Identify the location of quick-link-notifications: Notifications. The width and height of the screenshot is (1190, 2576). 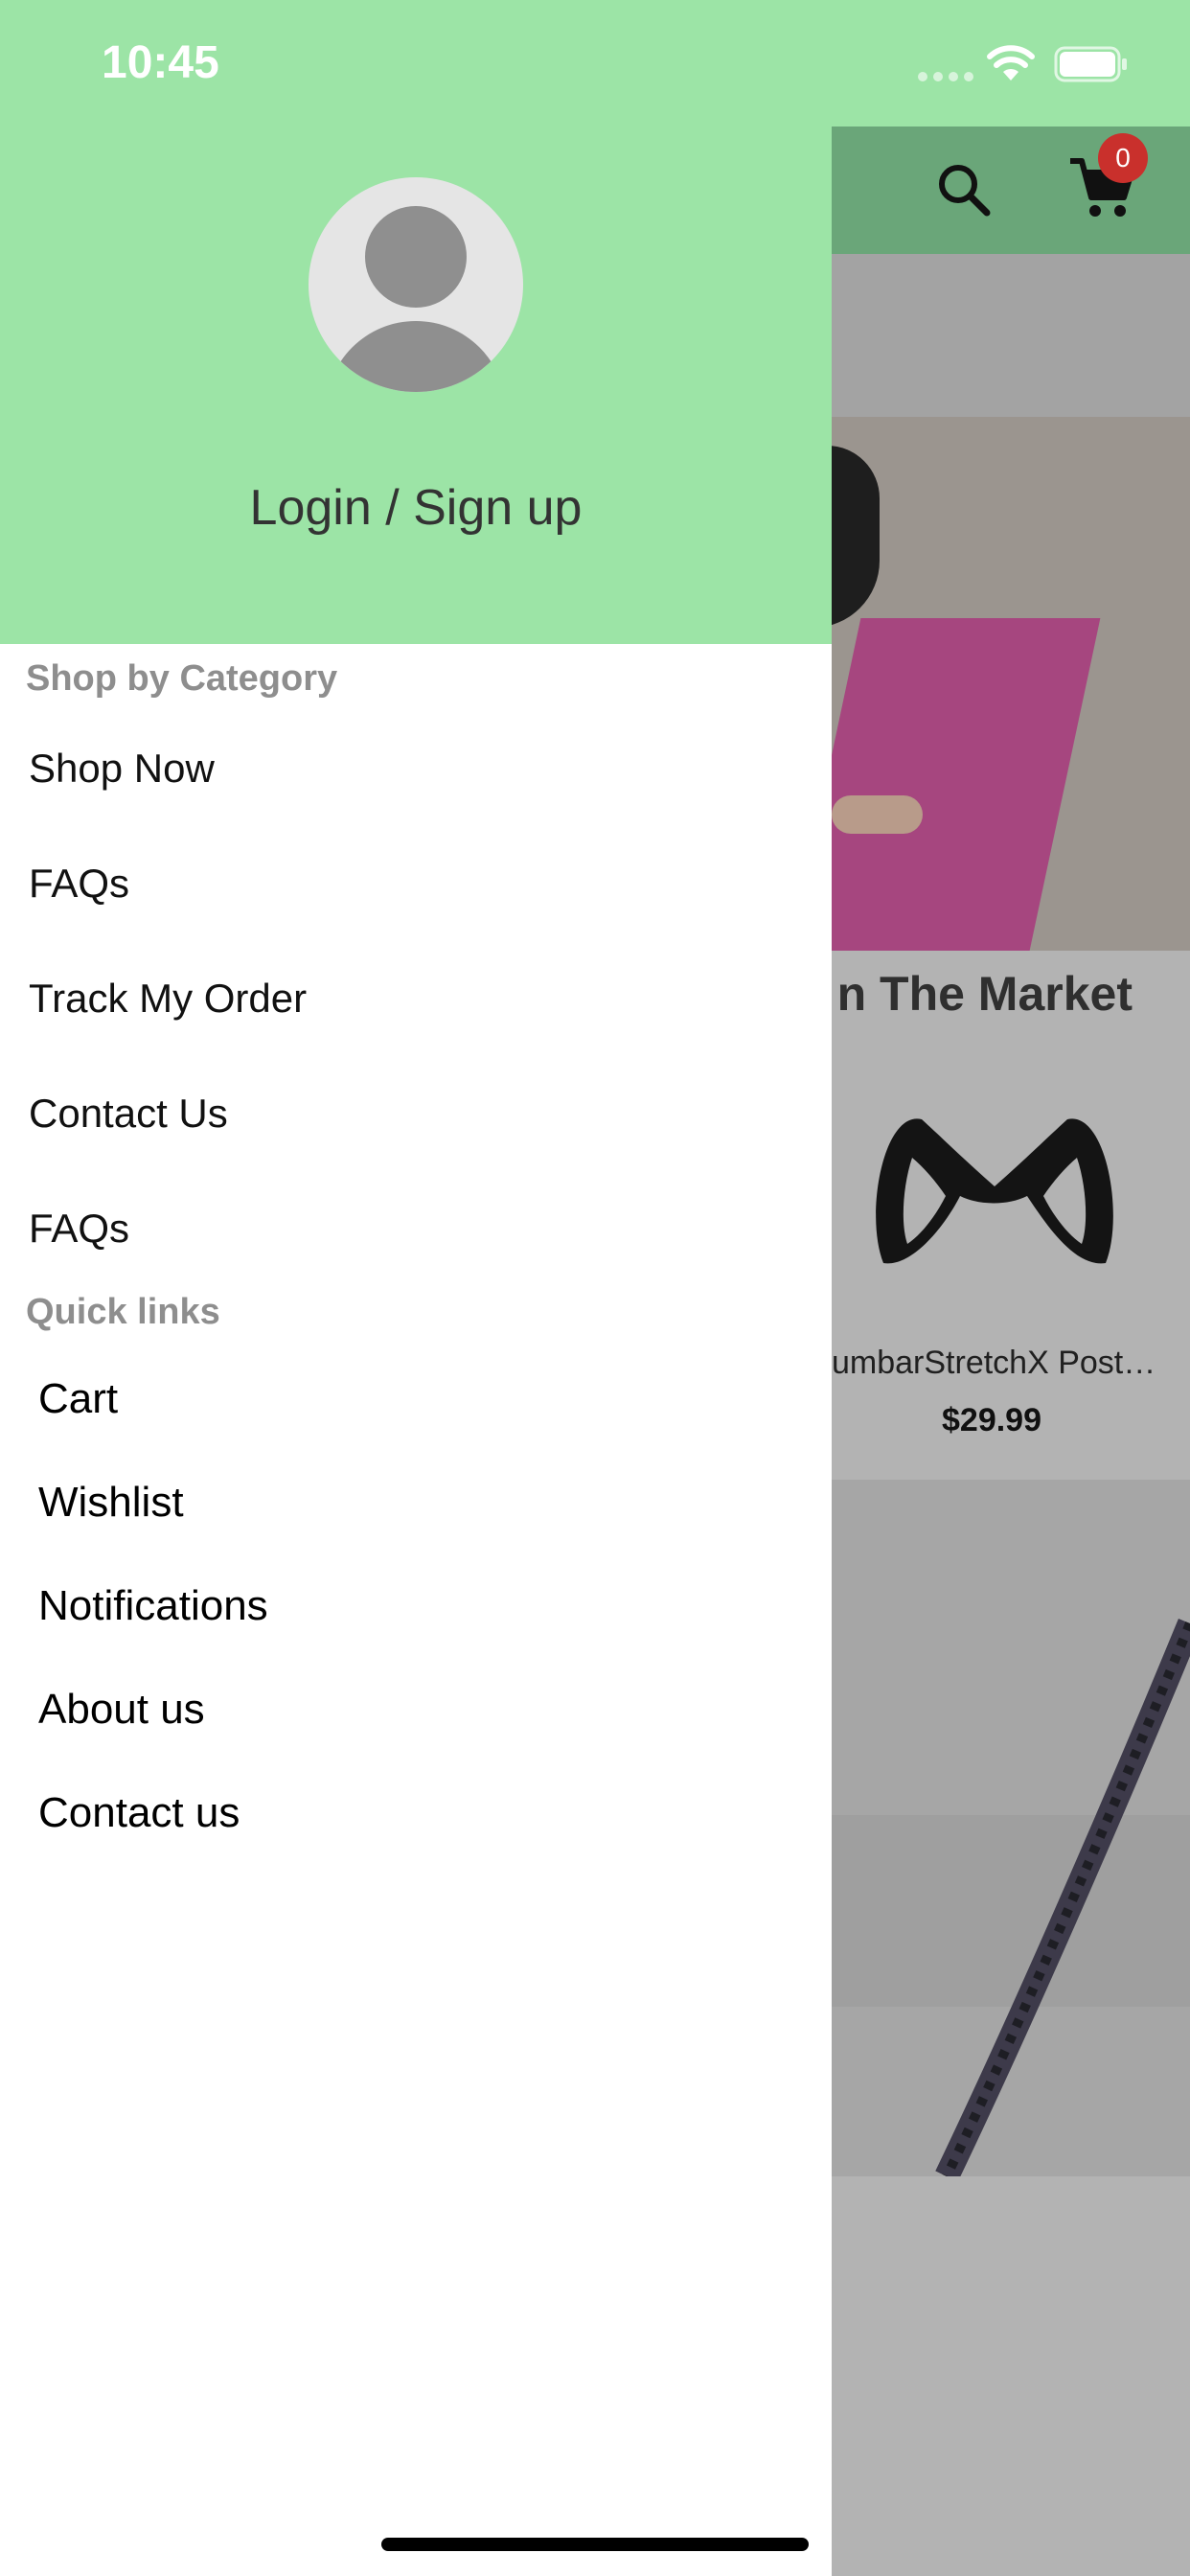
(153, 1606).